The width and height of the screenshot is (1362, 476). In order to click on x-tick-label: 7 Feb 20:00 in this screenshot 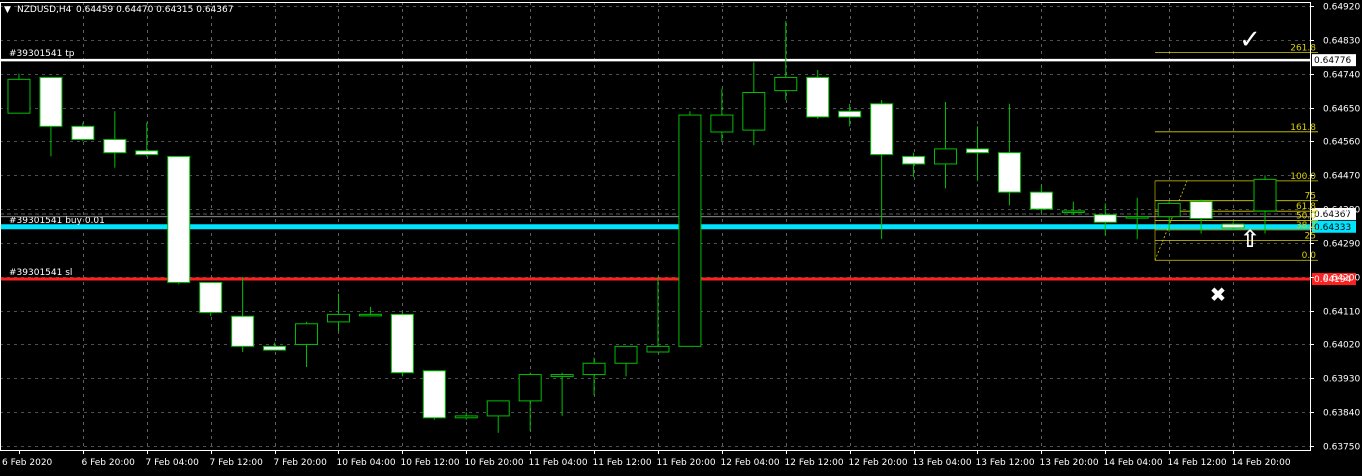, I will do `click(301, 463)`.